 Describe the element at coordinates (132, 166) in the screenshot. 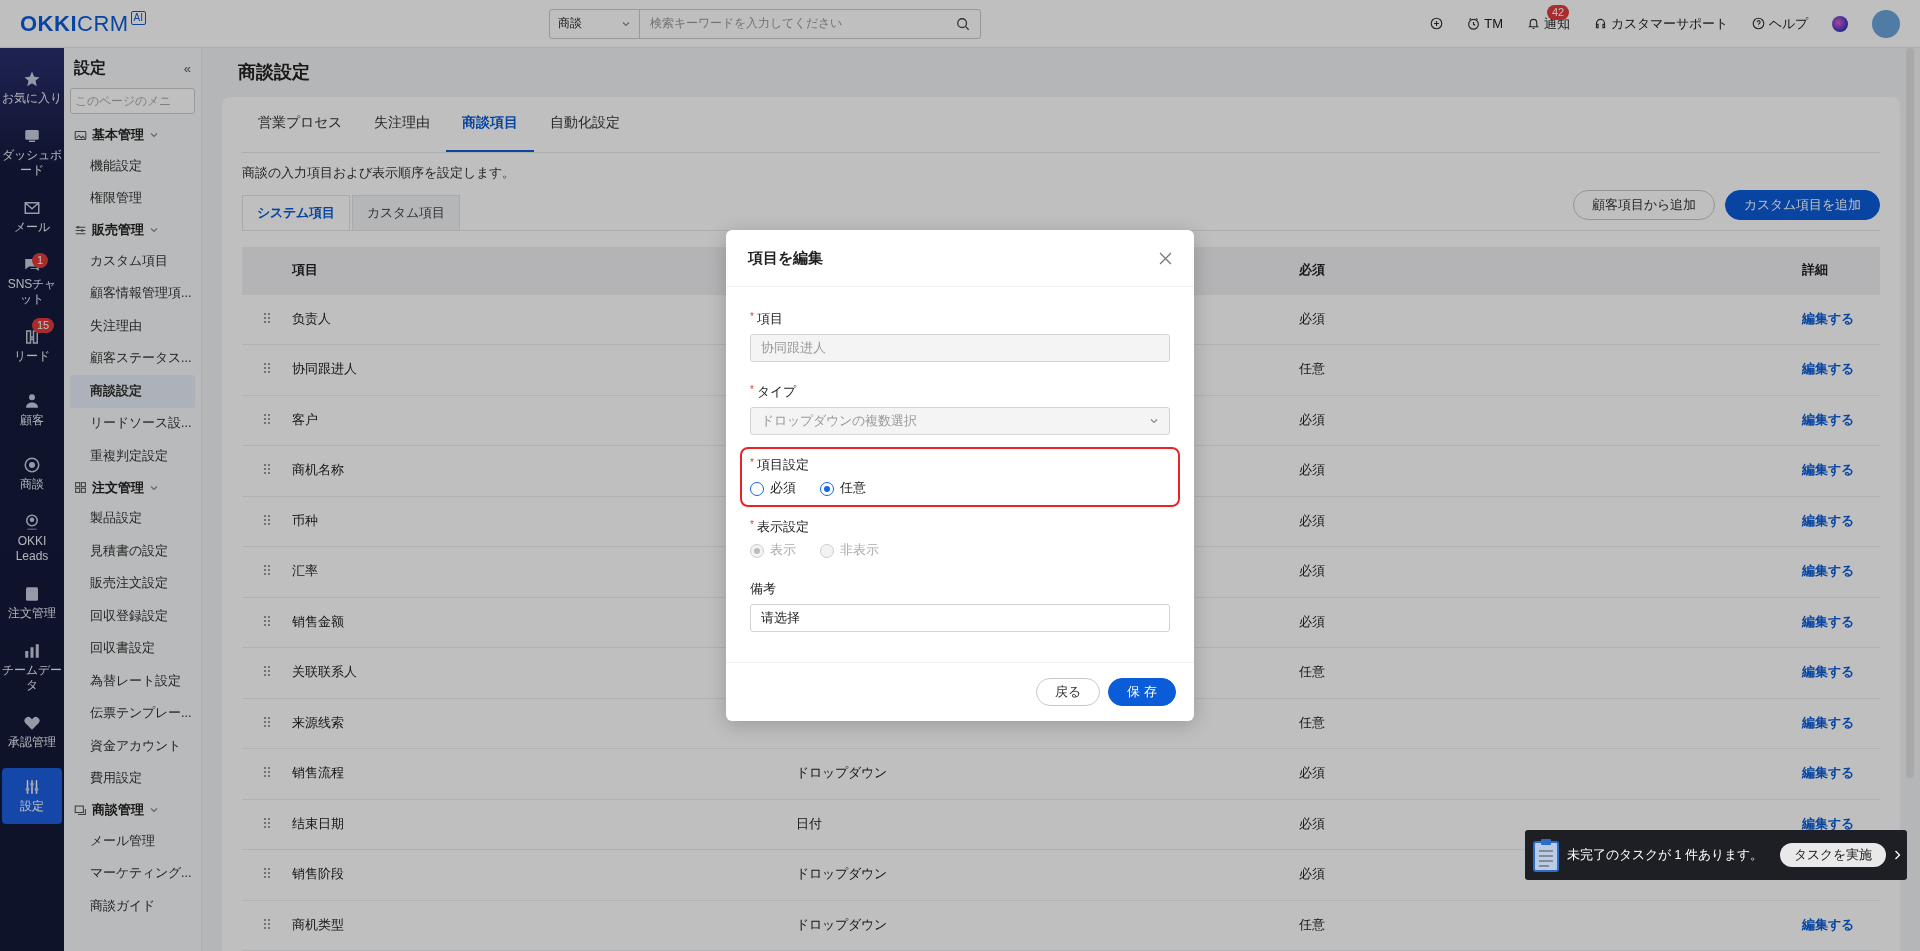

I see `menu-item: 機能設定` at that location.